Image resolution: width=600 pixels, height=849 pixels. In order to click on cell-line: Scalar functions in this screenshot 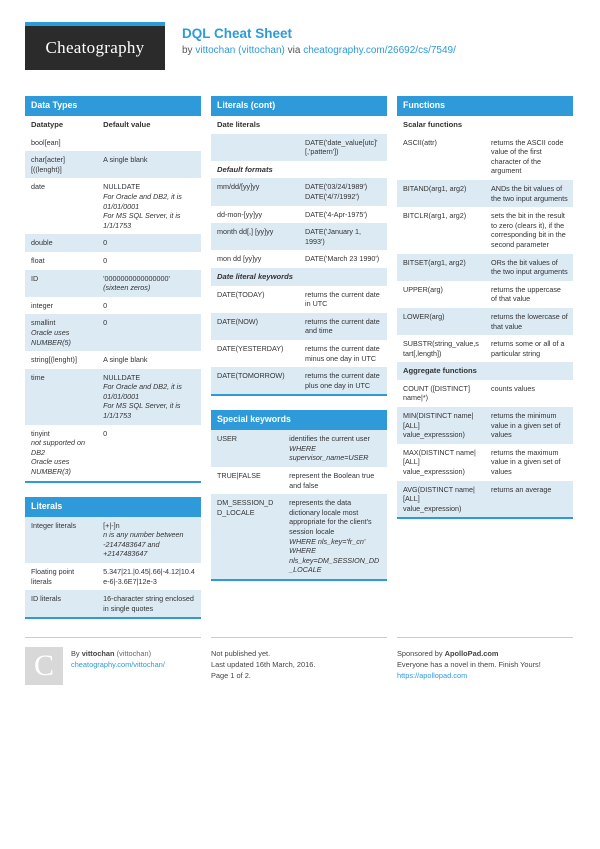, I will do `click(433, 124)`.